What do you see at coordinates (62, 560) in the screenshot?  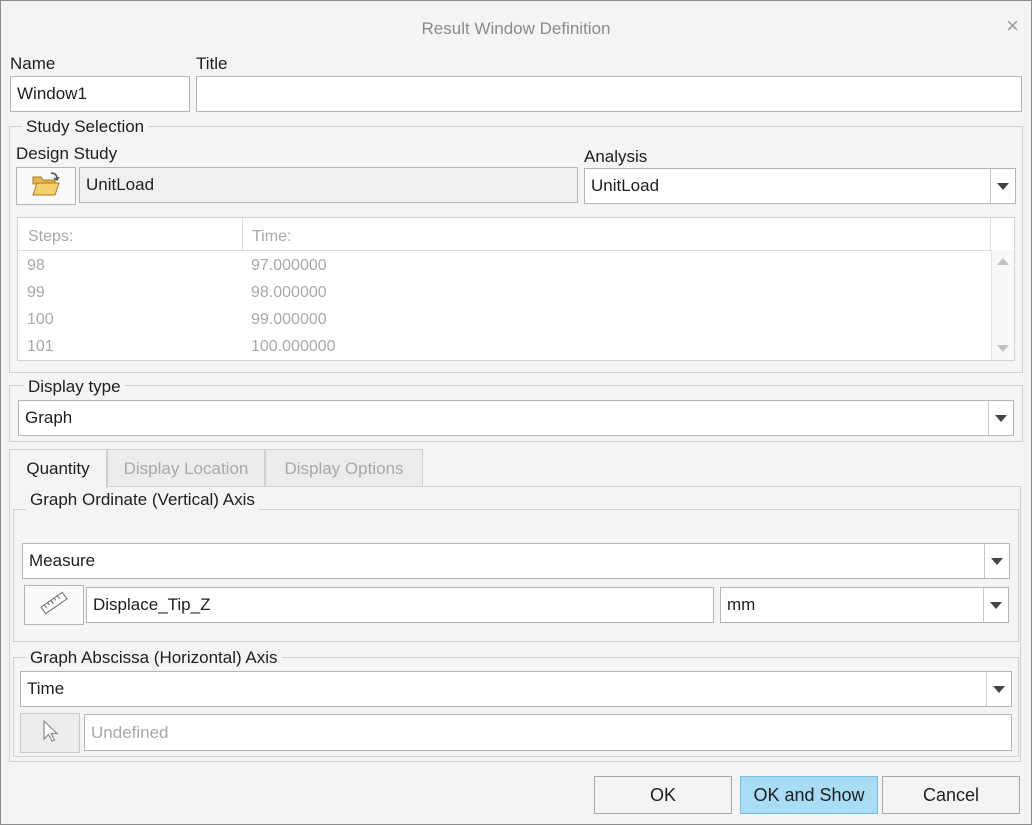 I see `ordinate-quantity-value: Measure` at bounding box center [62, 560].